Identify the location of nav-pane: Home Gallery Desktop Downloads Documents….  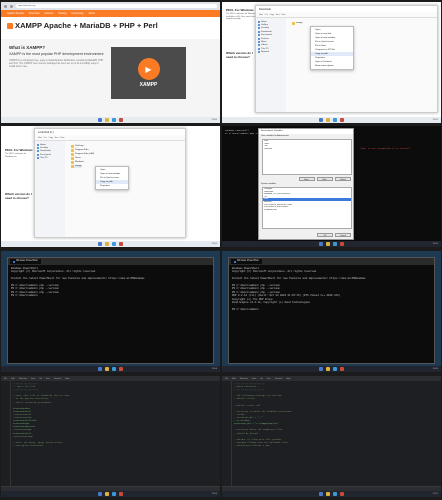
(271, 65).